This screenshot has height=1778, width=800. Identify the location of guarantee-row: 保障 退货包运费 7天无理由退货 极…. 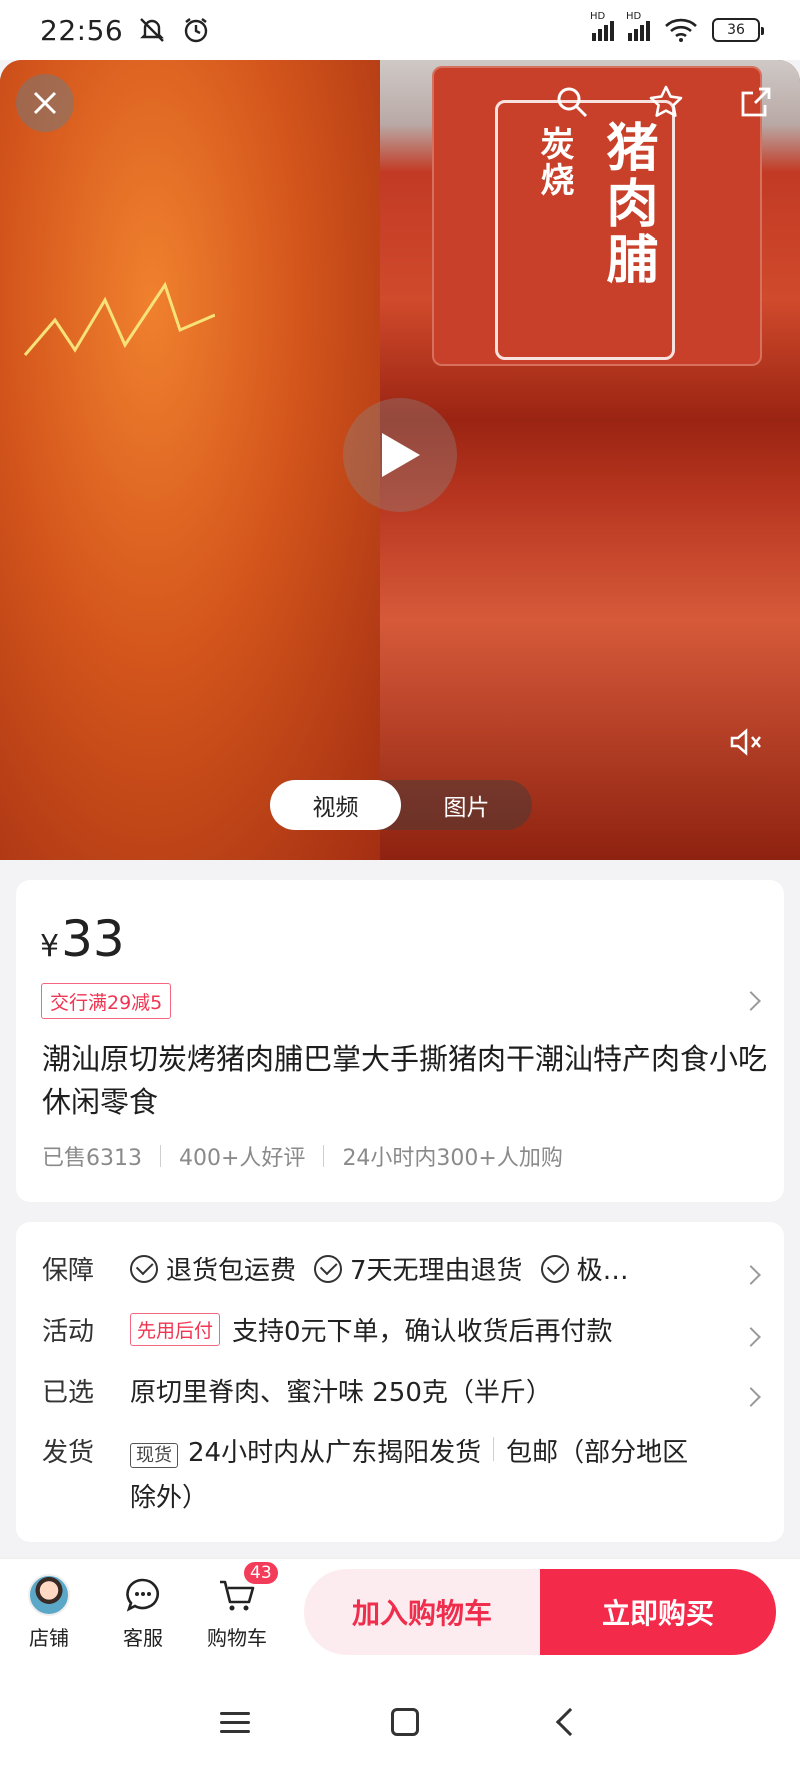
(400, 1268).